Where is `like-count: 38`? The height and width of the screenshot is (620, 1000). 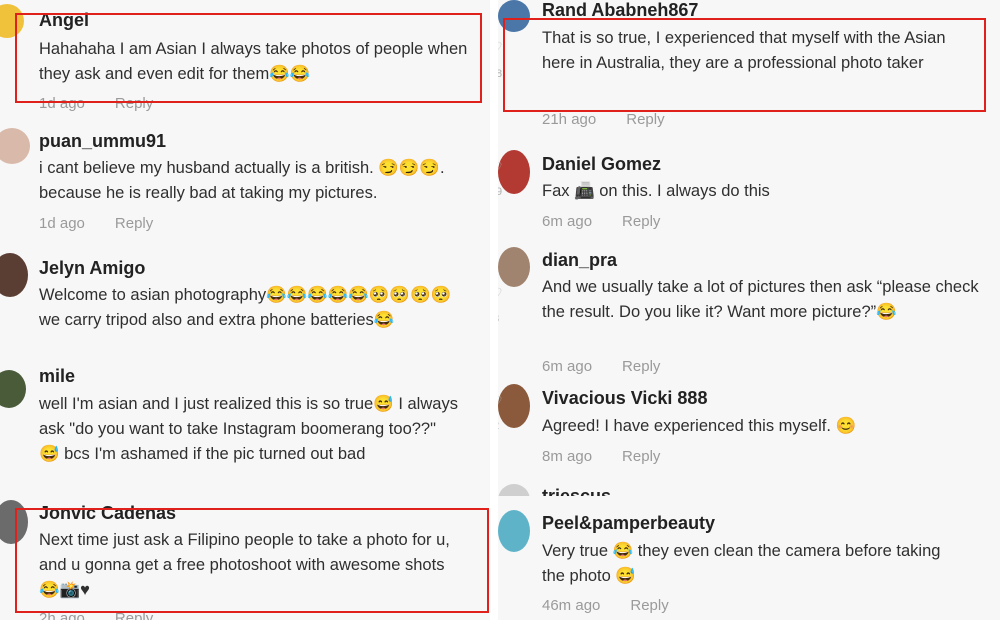 like-count: 38 is located at coordinates (500, 74).